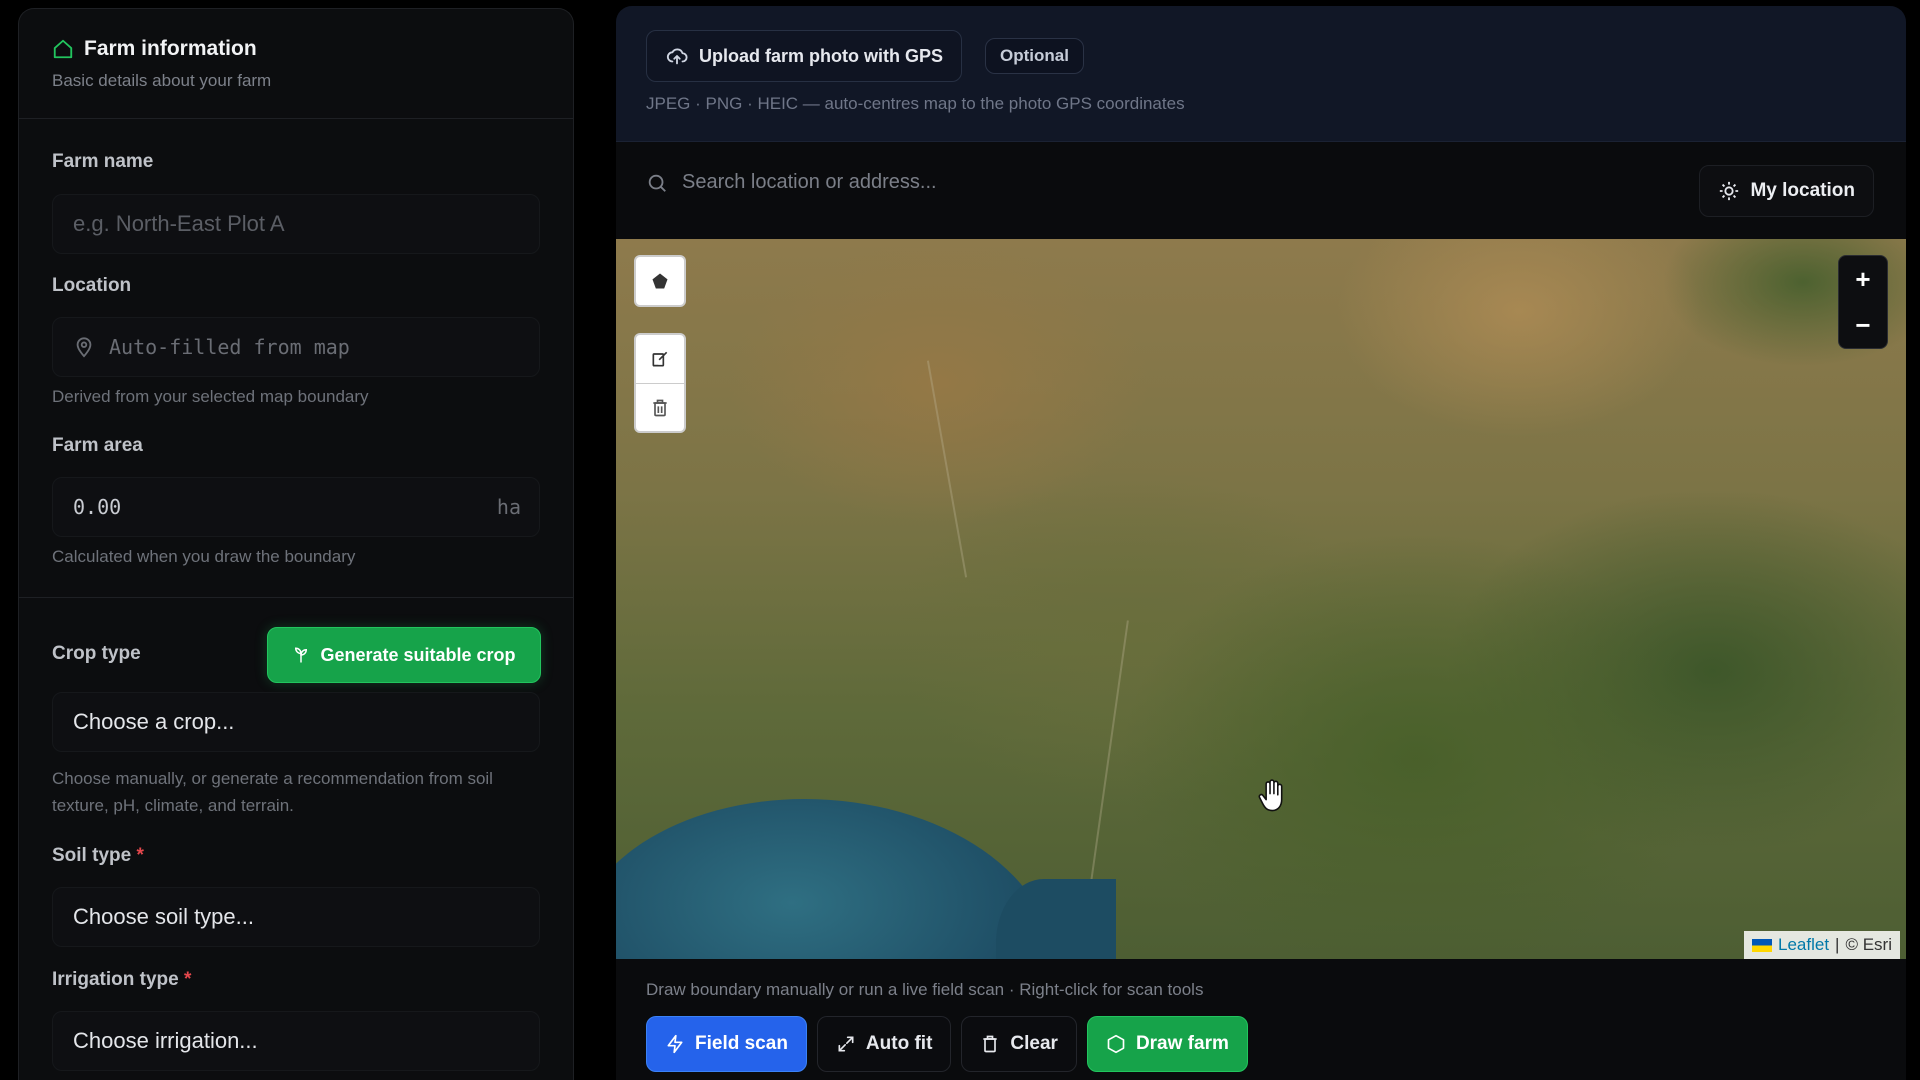  Describe the element at coordinates (296, 224) in the screenshot. I see `farm-name-input: e.g. North-East Plot A` at that location.